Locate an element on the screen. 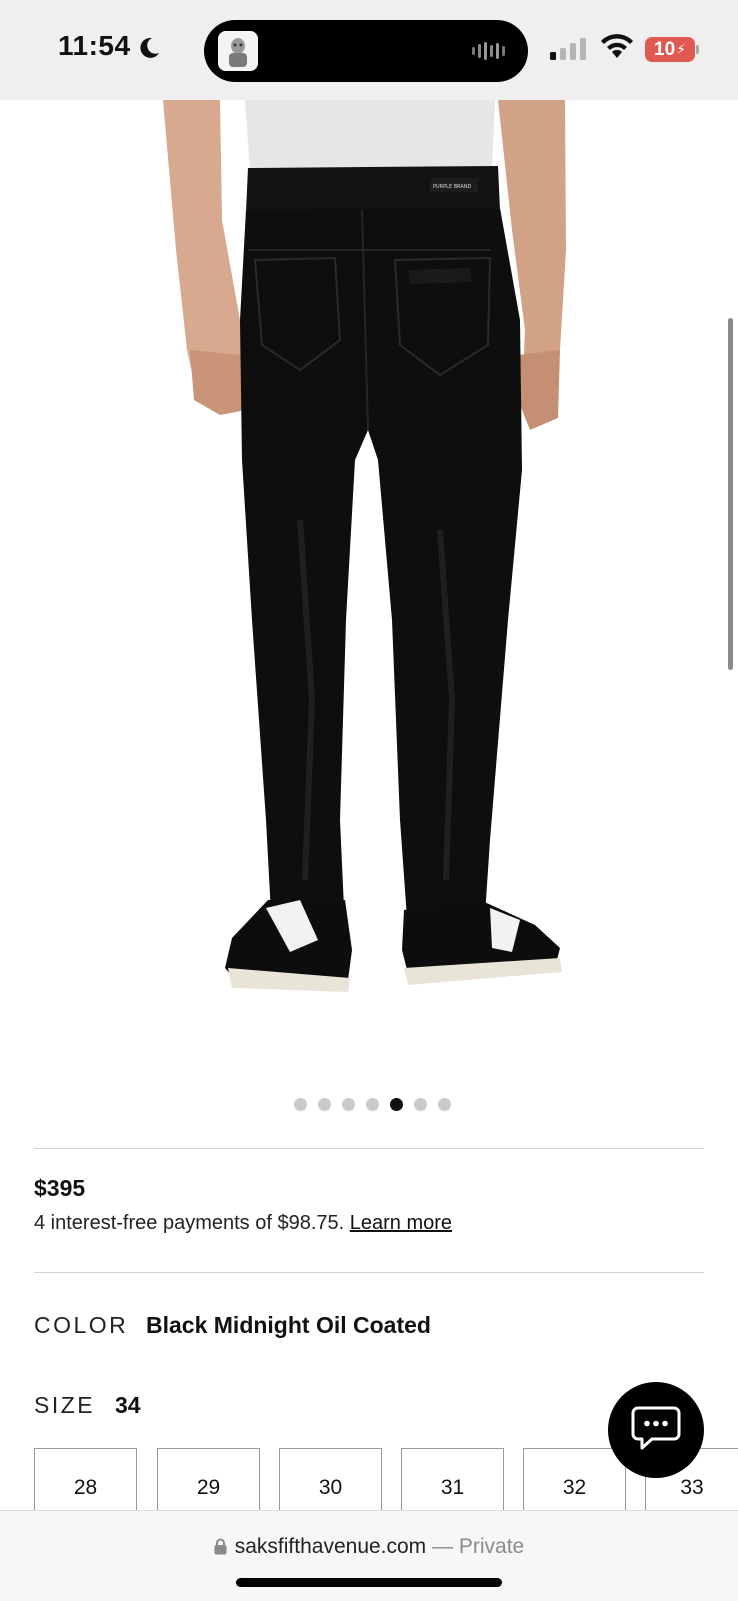 This screenshot has height=1601, width=738. now-playing-thumbnail is located at coordinates (238, 51).